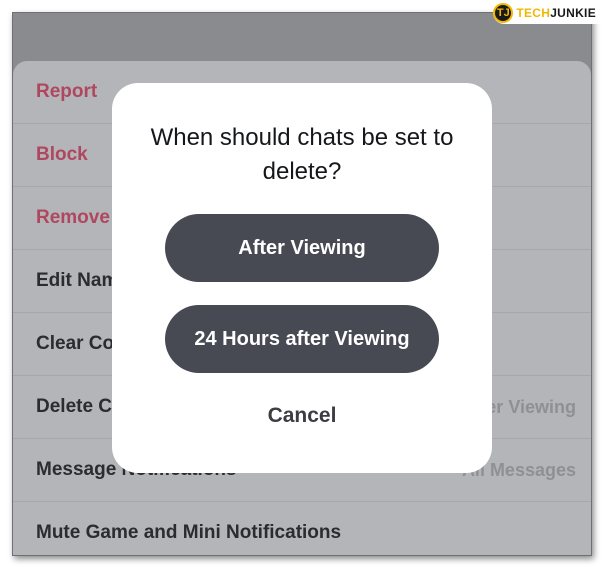 The height and width of the screenshot is (568, 604). What do you see at coordinates (573, 13) in the screenshot?
I see `watermark-text-junkie: JUNKIE` at bounding box center [573, 13].